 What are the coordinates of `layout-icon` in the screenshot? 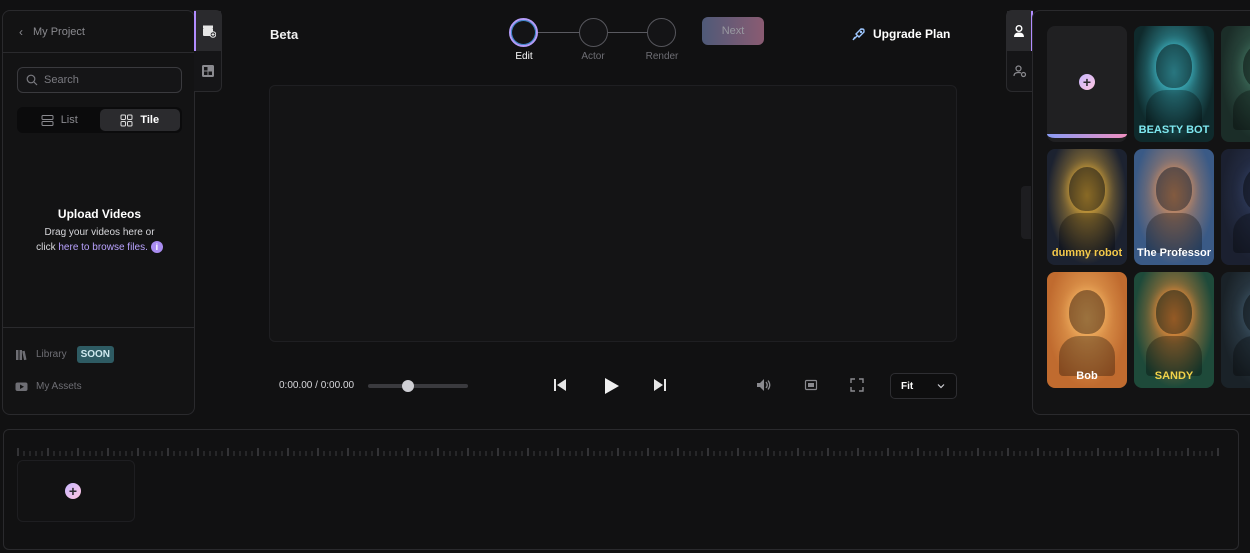 It's located at (207, 71).